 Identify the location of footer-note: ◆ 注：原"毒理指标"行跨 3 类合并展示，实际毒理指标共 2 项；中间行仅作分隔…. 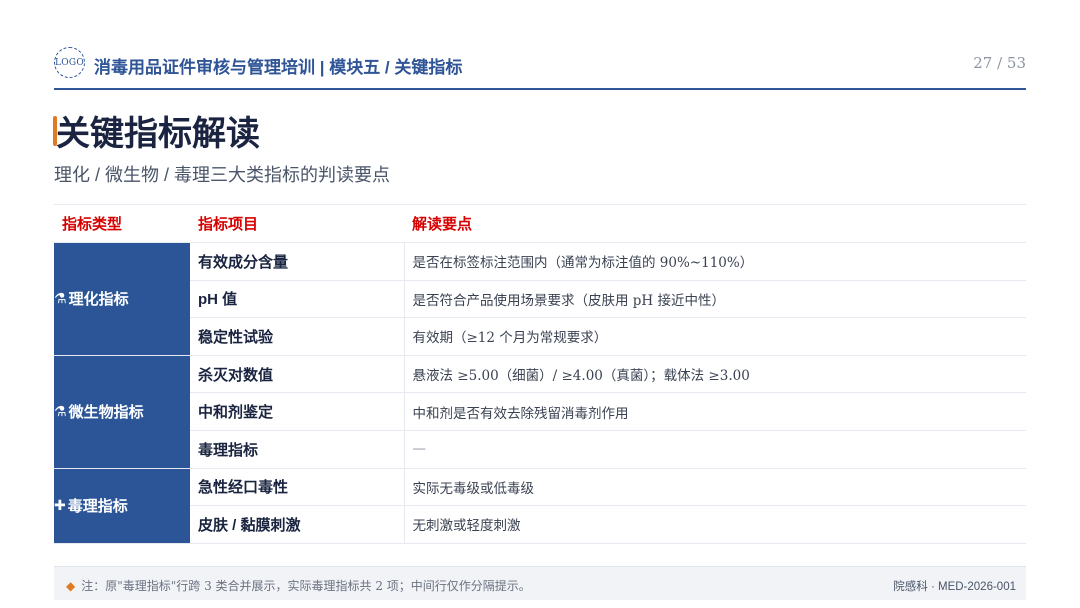
(298, 585).